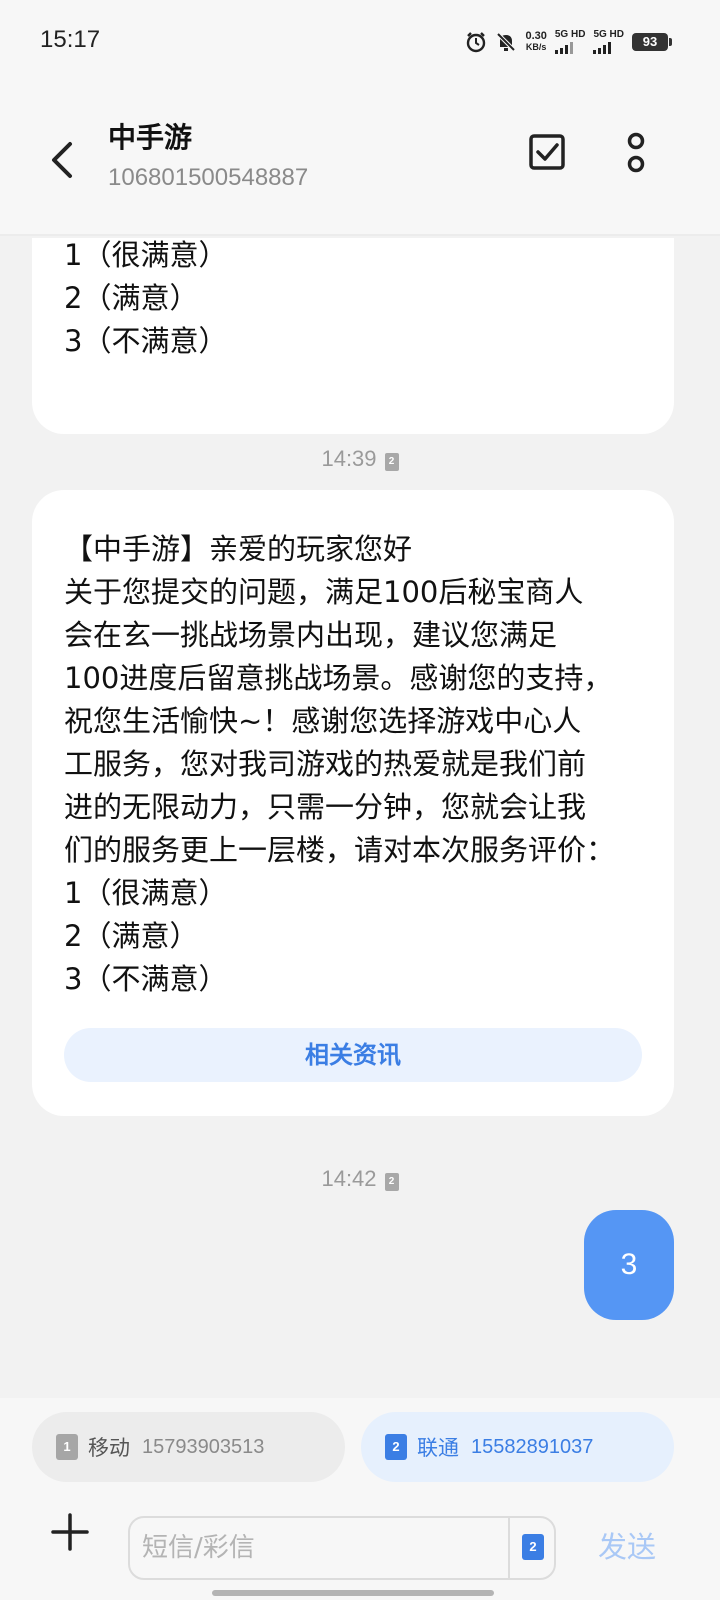 This screenshot has width=720, height=1600. I want to click on multi-select-checkbox-icon, so click(547, 152).